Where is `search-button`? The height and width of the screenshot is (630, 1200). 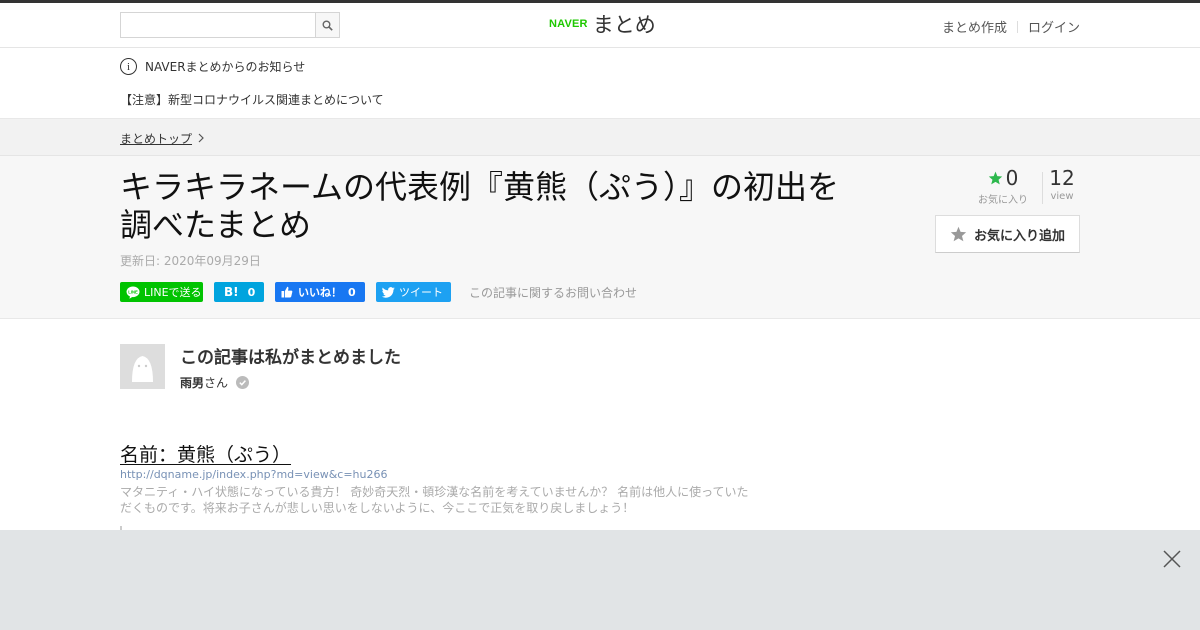
search-button is located at coordinates (327, 25).